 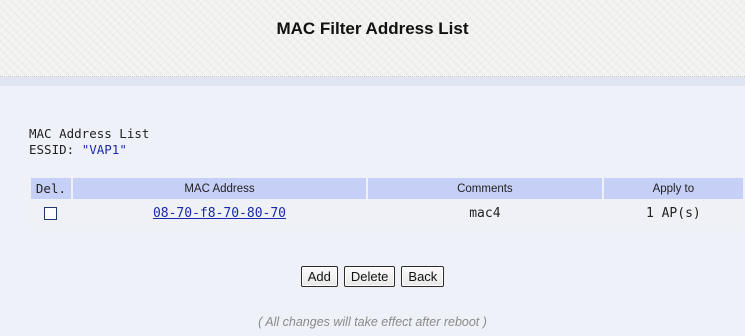 What do you see at coordinates (89, 133) in the screenshot?
I see `mac-address-list-title: MAC Address List` at bounding box center [89, 133].